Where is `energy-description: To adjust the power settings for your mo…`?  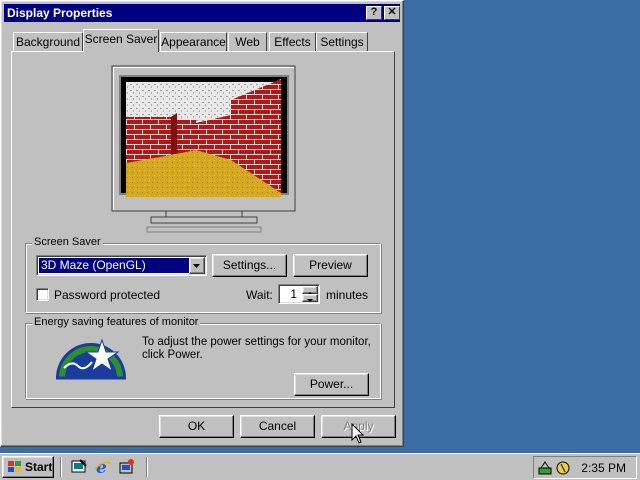 energy-description: To adjust the power settings for your mo… is located at coordinates (256, 348).